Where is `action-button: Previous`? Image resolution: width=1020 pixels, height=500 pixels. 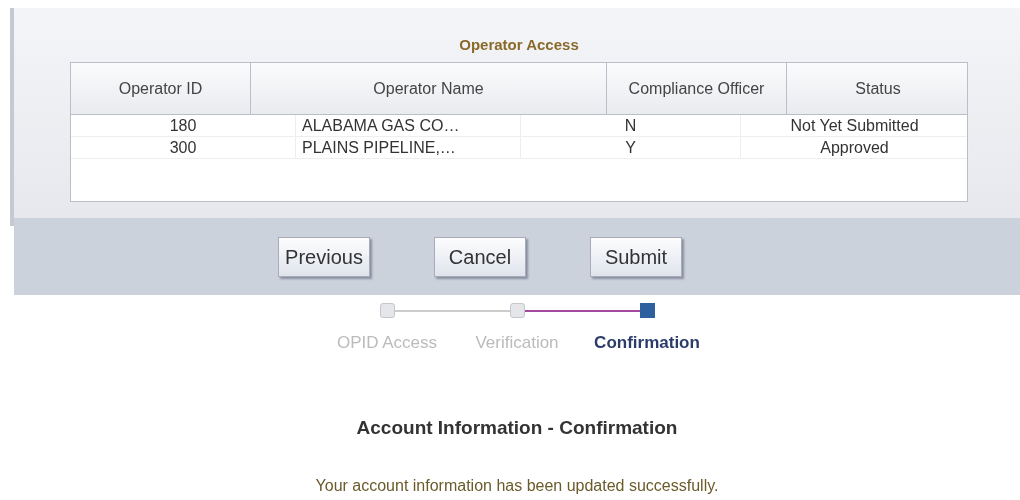
action-button: Previous is located at coordinates (324, 256).